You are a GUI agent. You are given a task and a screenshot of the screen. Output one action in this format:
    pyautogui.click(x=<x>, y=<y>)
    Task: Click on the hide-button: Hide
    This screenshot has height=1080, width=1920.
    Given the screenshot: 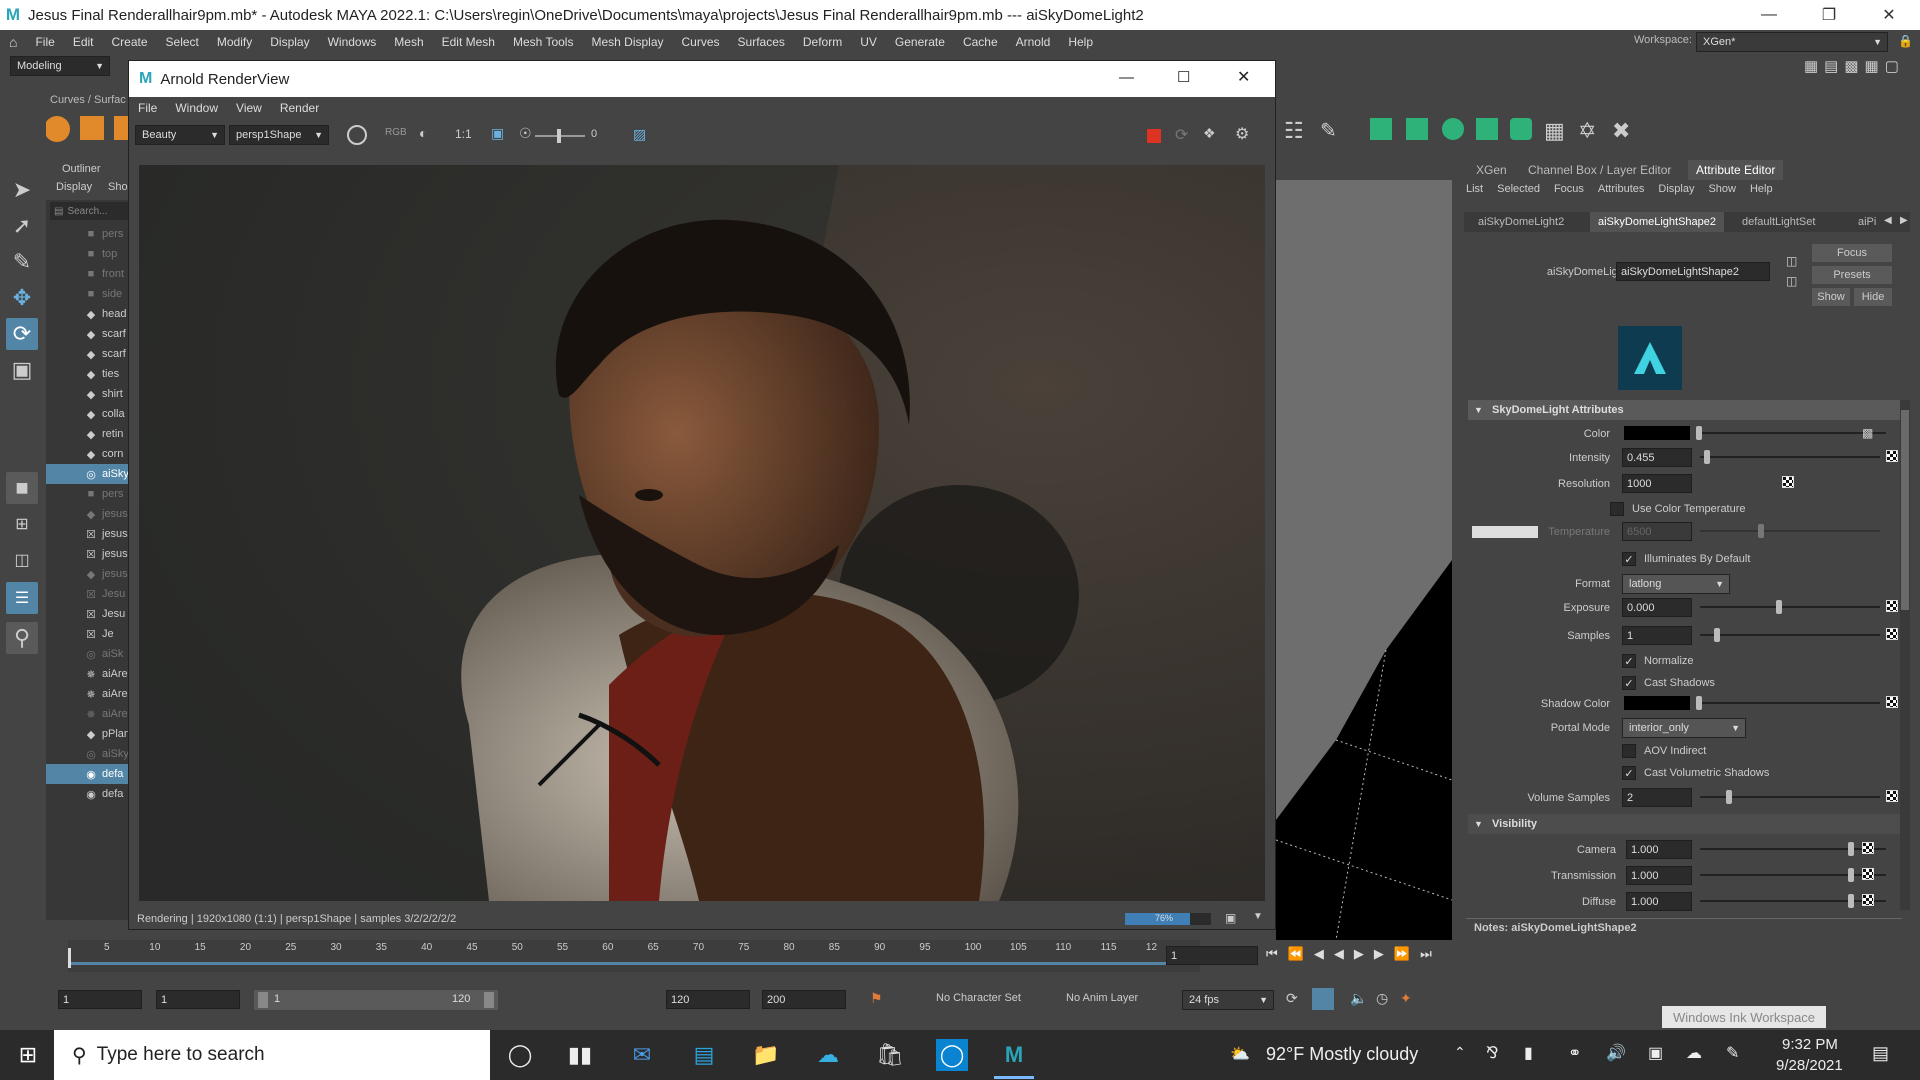 What is the action you would take?
    pyautogui.click(x=1873, y=297)
    